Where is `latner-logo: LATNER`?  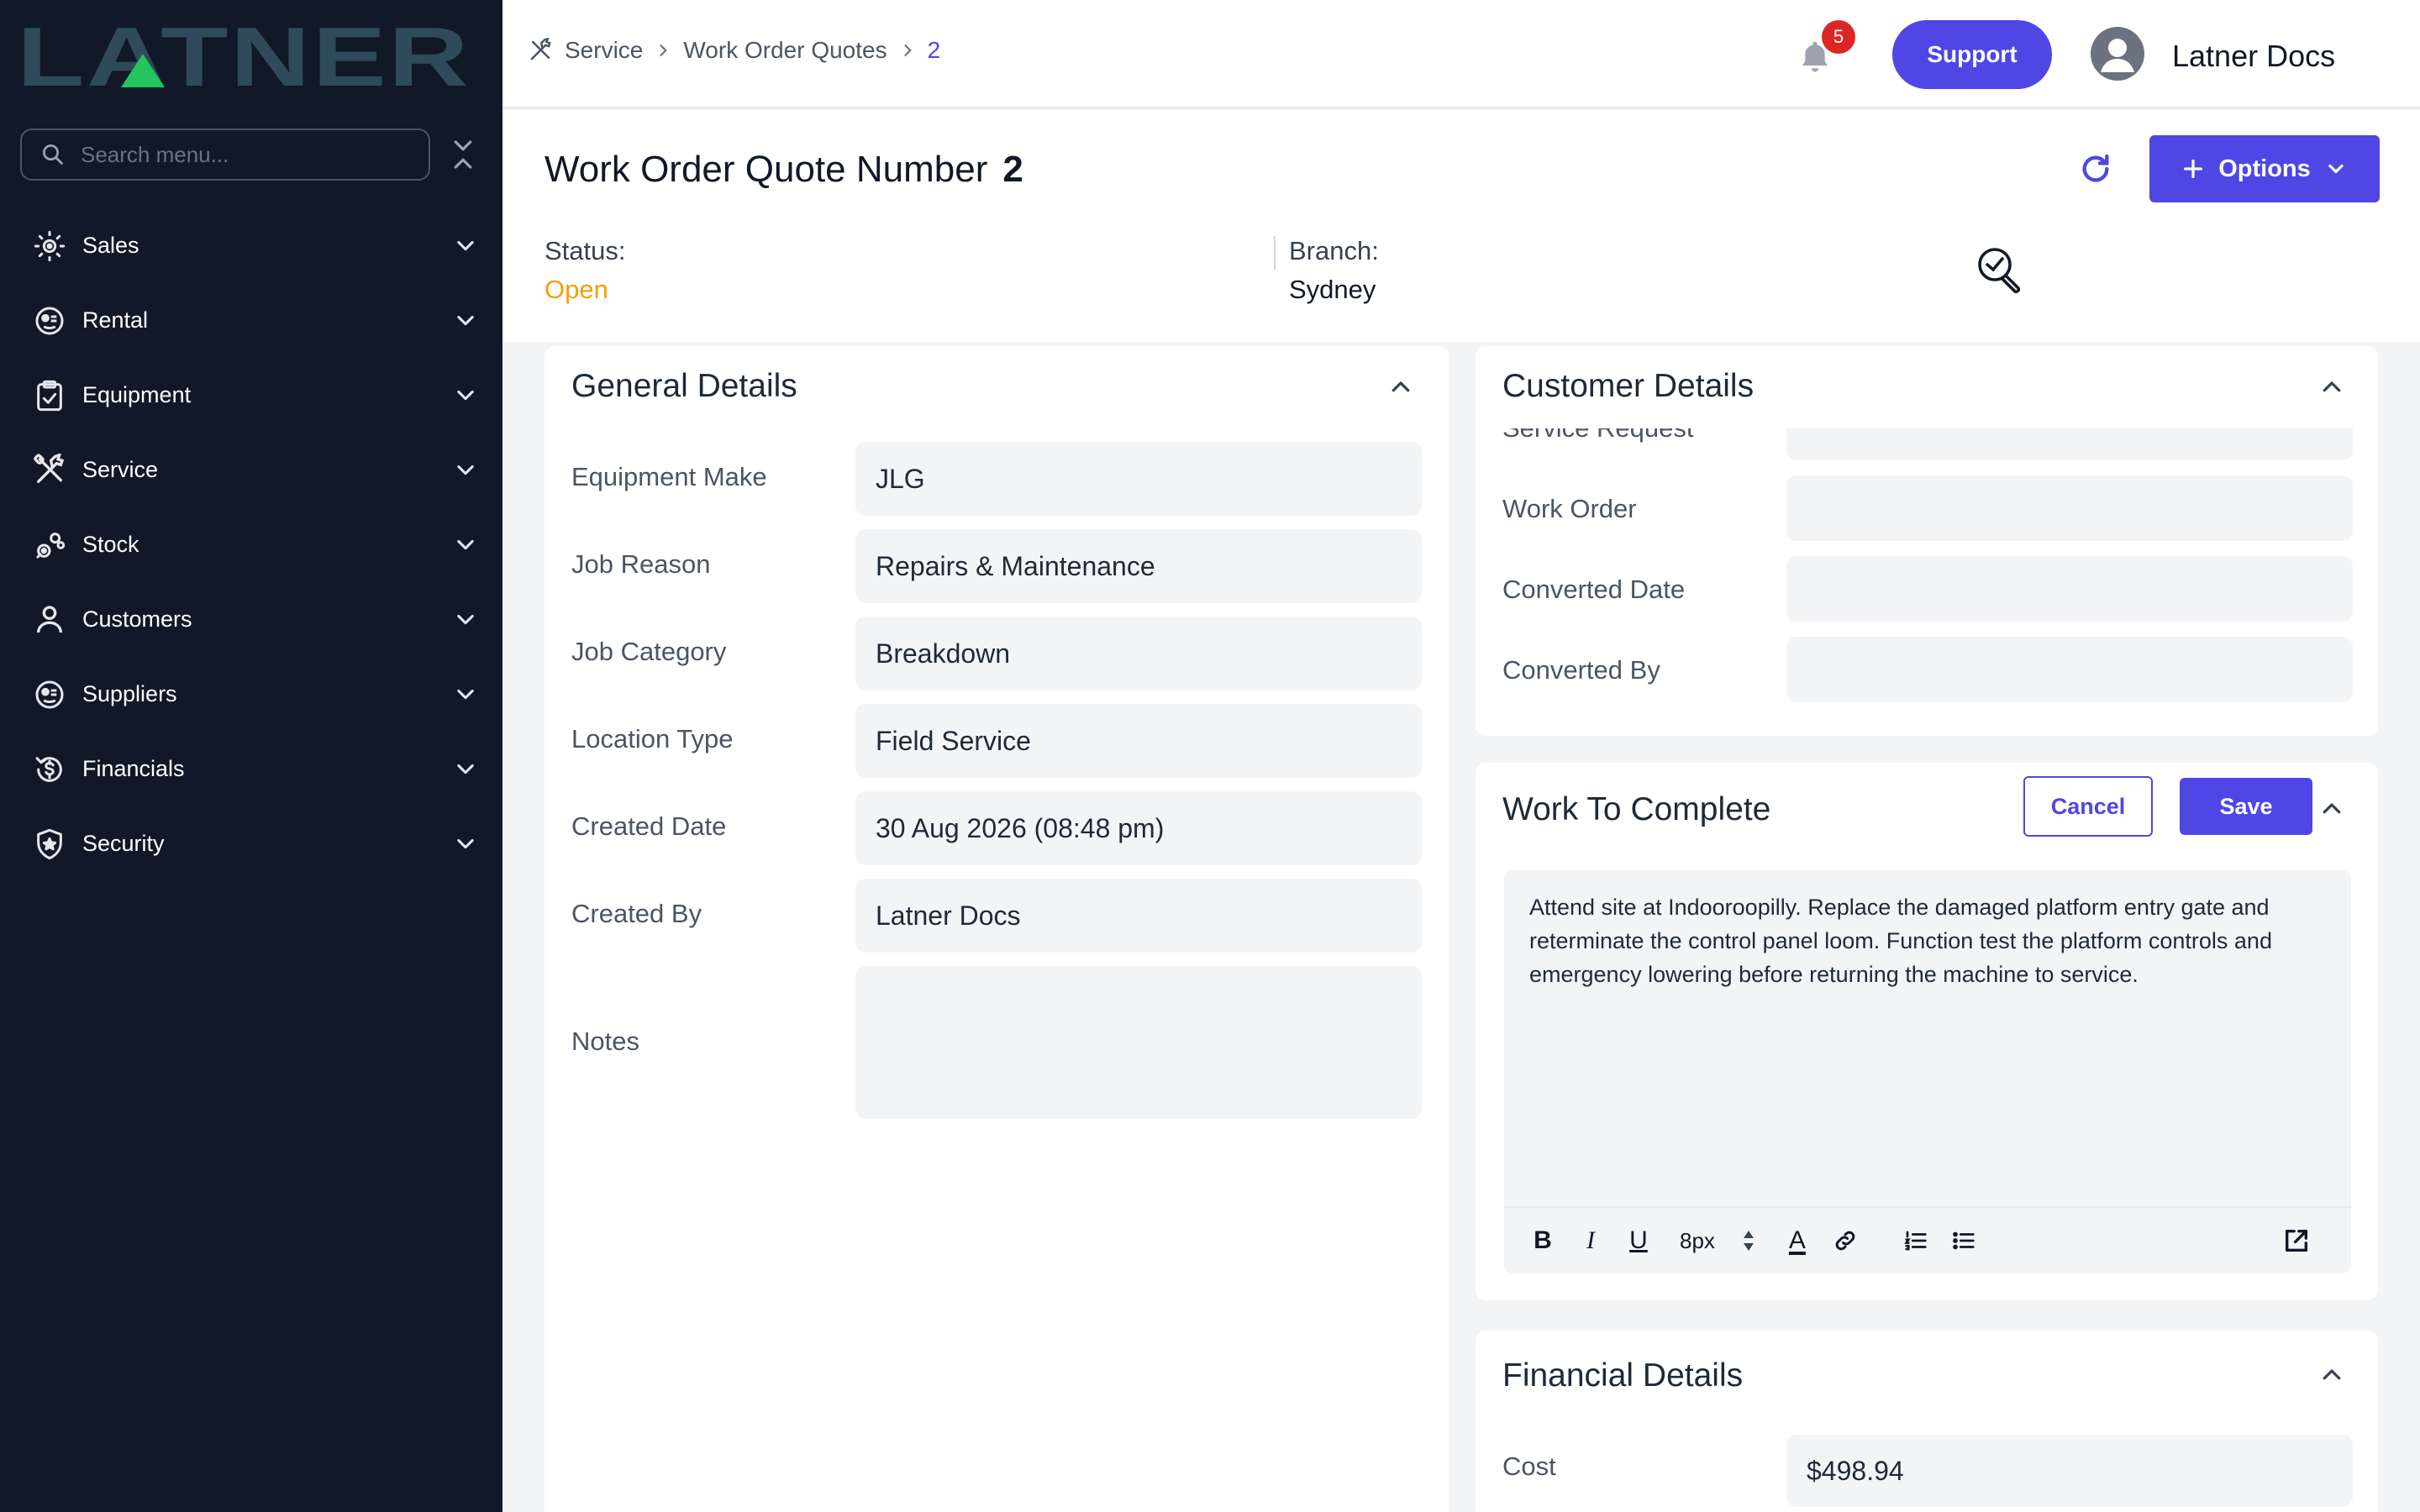
latner-logo: LATNER is located at coordinates (244, 56).